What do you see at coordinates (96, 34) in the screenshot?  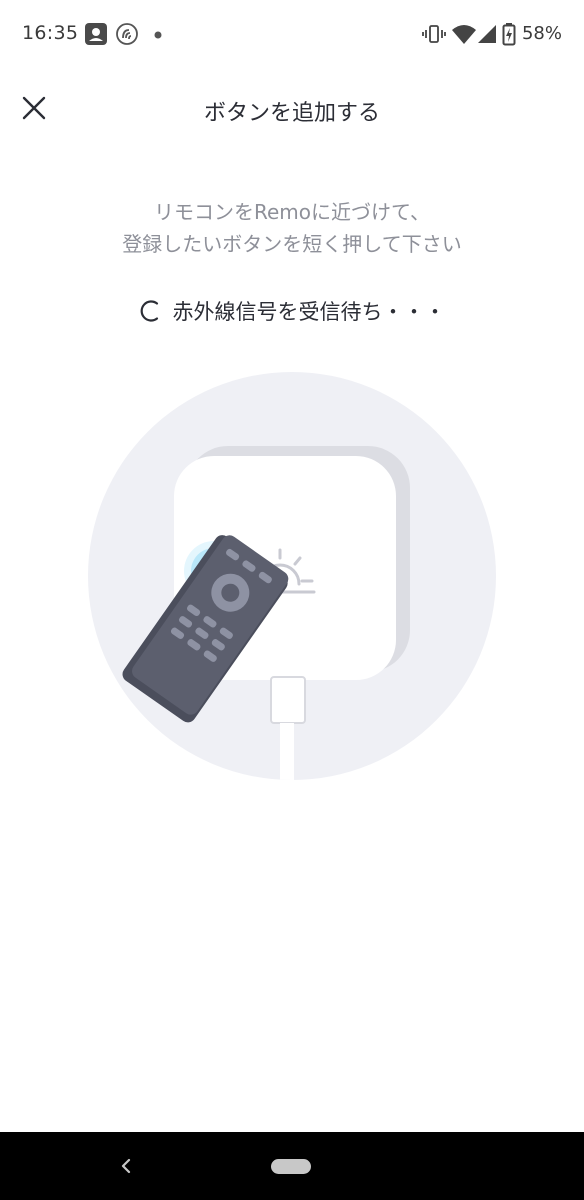 I see `notification-contact-icon` at bounding box center [96, 34].